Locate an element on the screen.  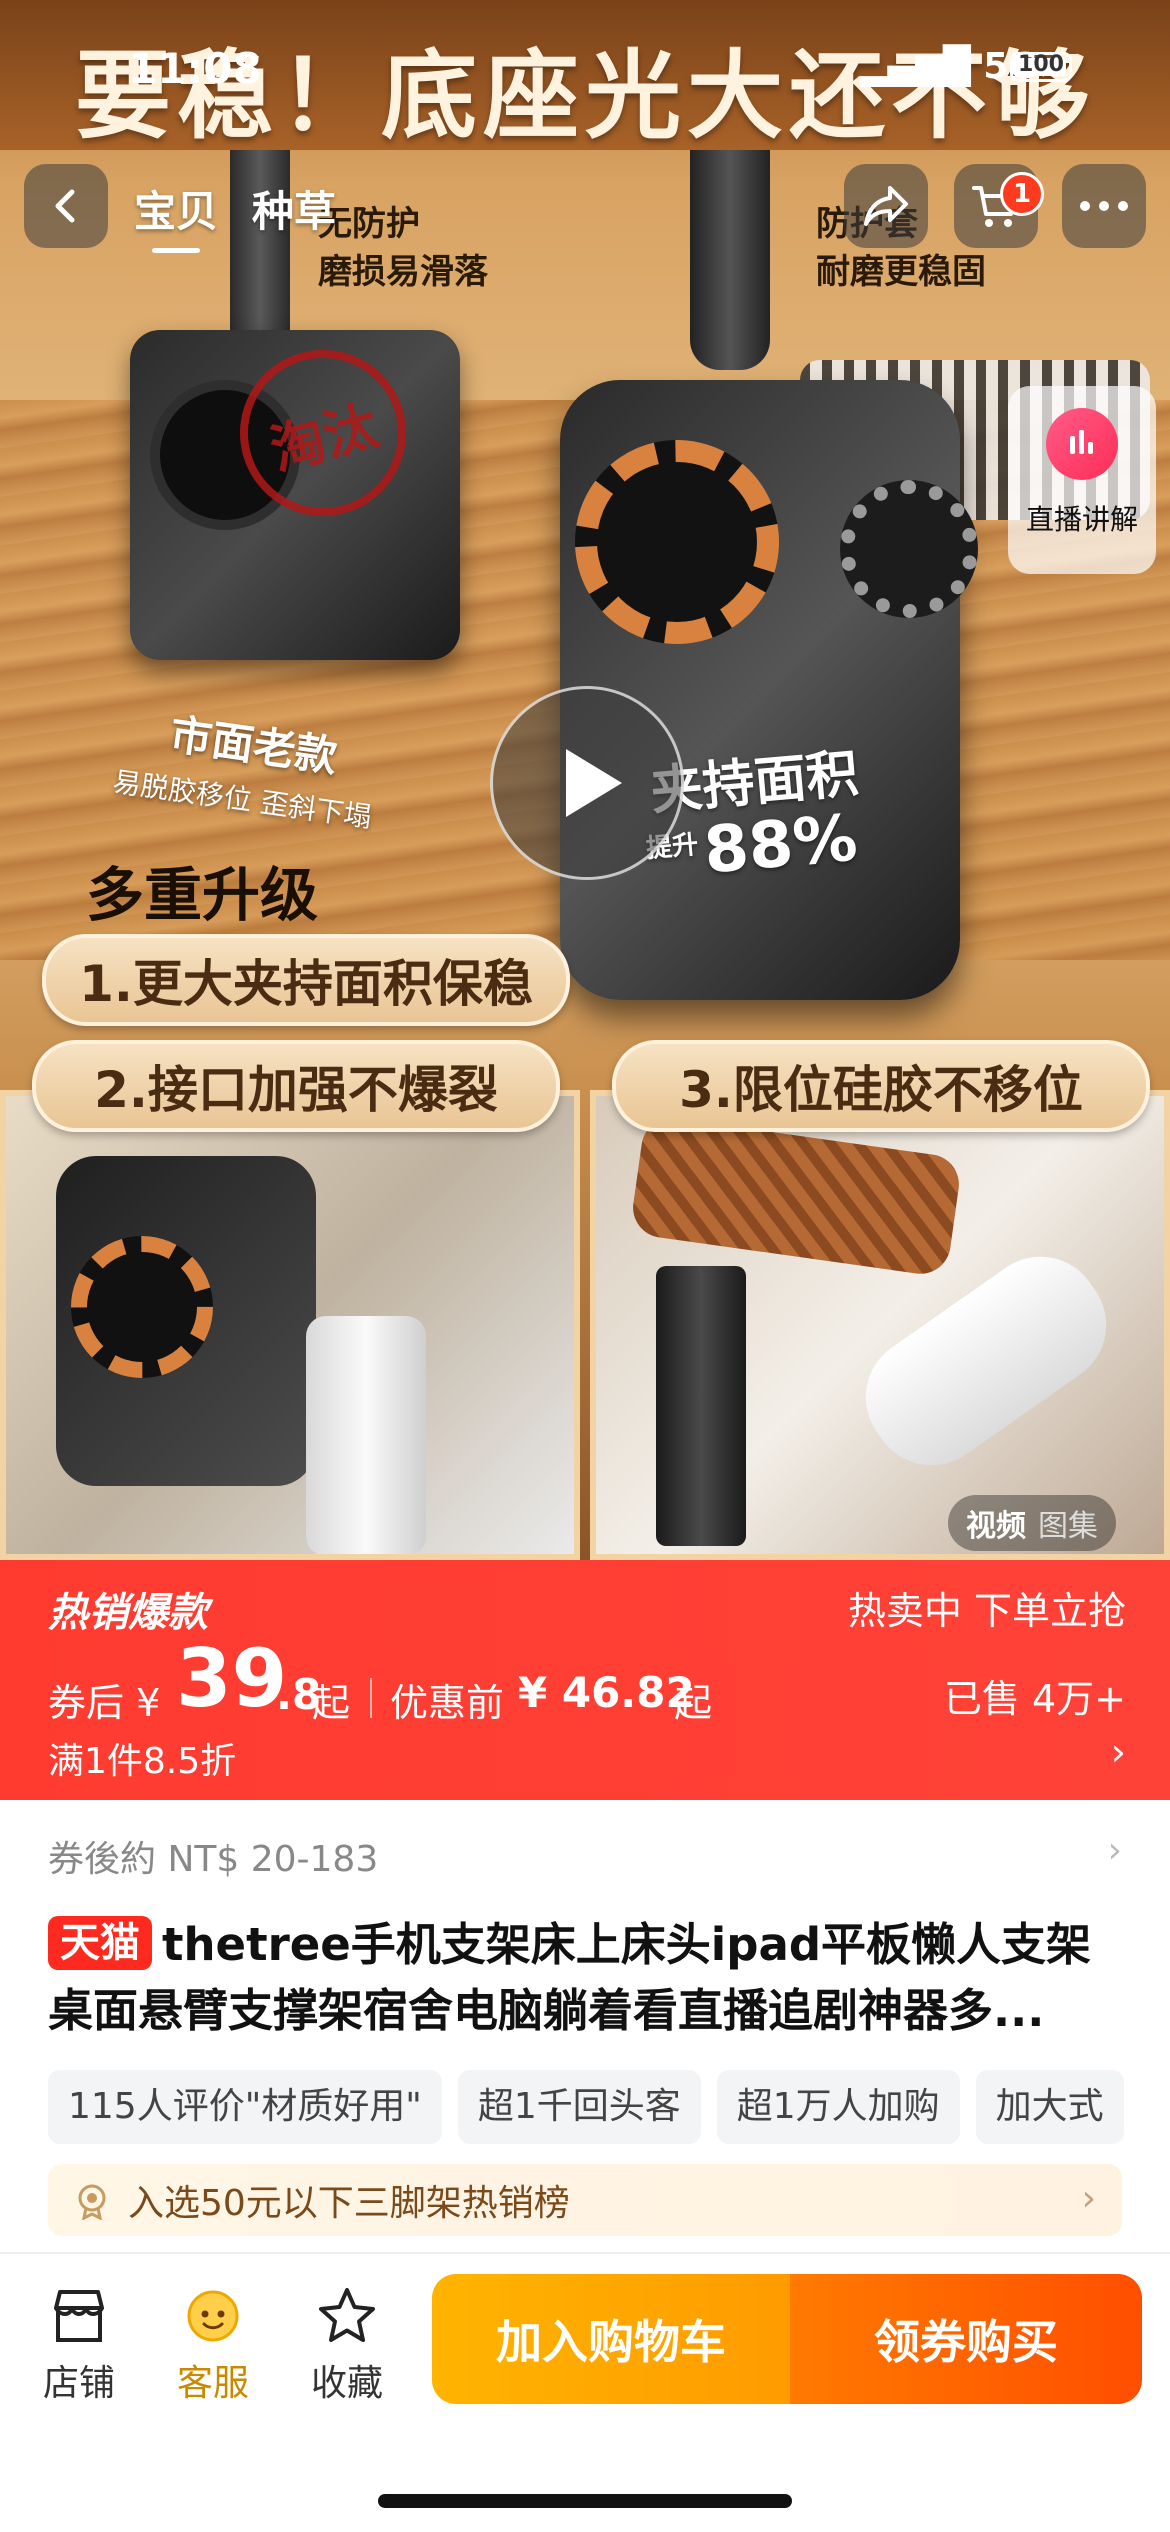
more-icon is located at coordinates (1104, 206).